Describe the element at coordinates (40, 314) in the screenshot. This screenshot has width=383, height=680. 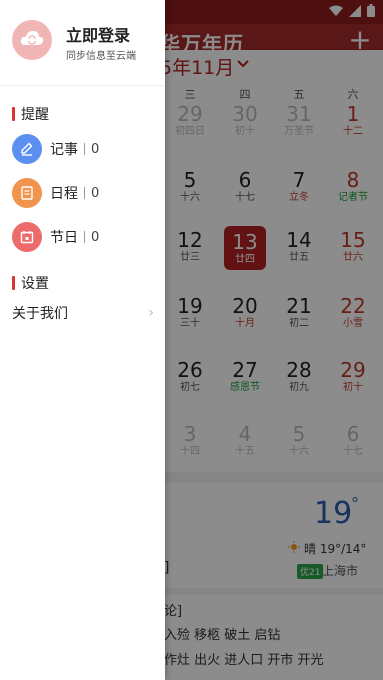
I see `about-us-label: 关于我们` at that location.